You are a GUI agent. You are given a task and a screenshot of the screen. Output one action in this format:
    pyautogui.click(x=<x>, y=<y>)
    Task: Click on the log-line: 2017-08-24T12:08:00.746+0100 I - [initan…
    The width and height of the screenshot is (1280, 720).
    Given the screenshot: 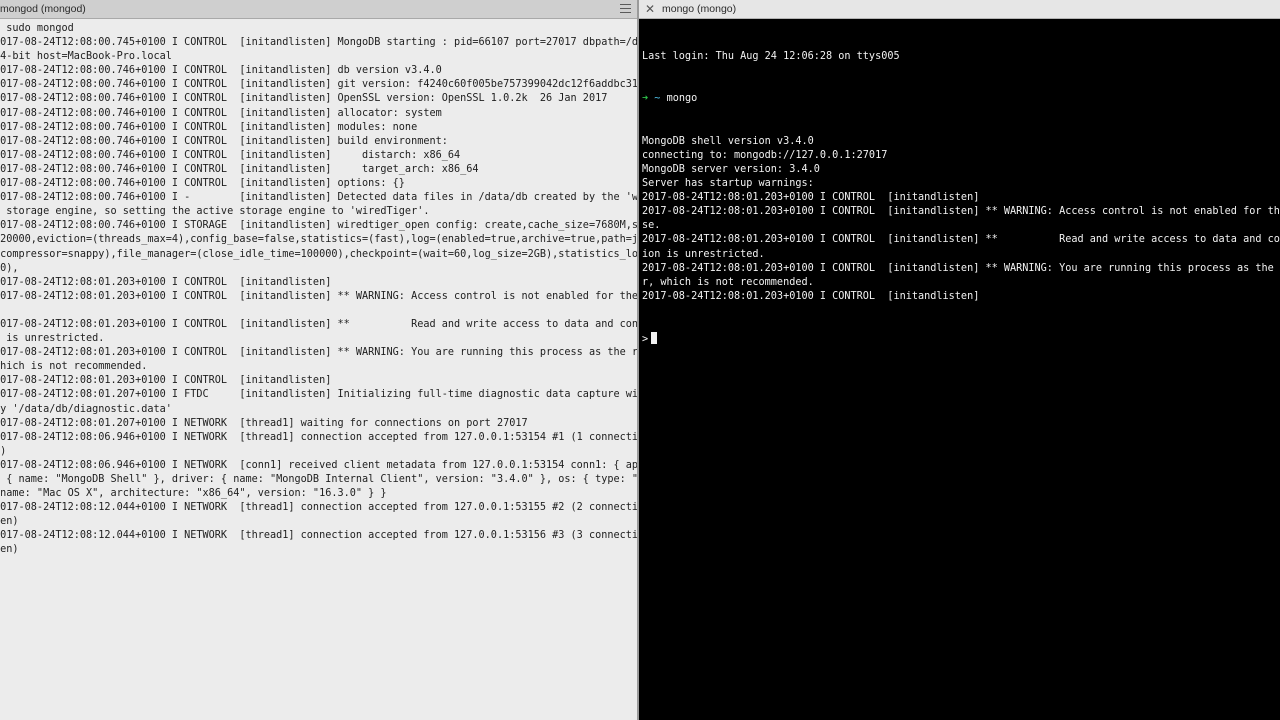 What is the action you would take?
    pyautogui.click(x=318, y=198)
    